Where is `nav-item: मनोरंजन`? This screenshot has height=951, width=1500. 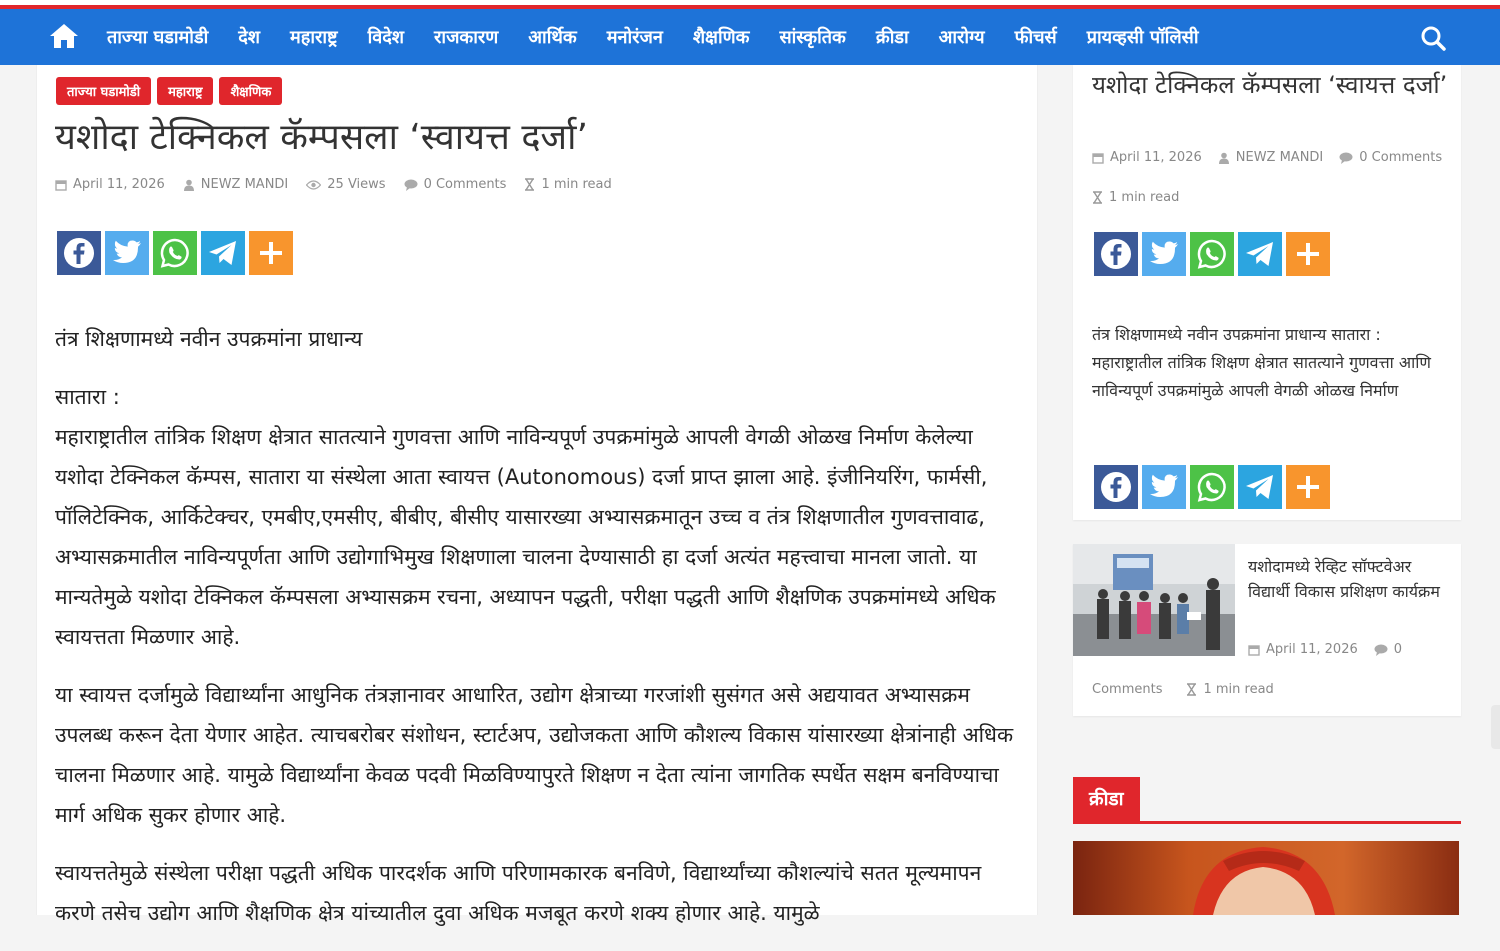 nav-item: मनोरंजन is located at coordinates (635, 37).